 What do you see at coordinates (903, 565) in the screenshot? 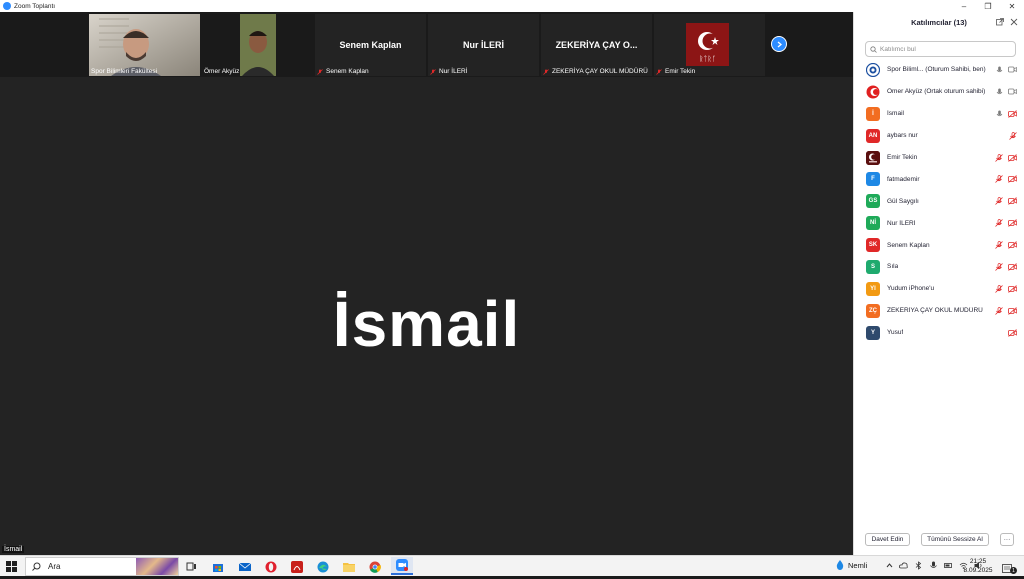
I see `cloud-icon` at bounding box center [903, 565].